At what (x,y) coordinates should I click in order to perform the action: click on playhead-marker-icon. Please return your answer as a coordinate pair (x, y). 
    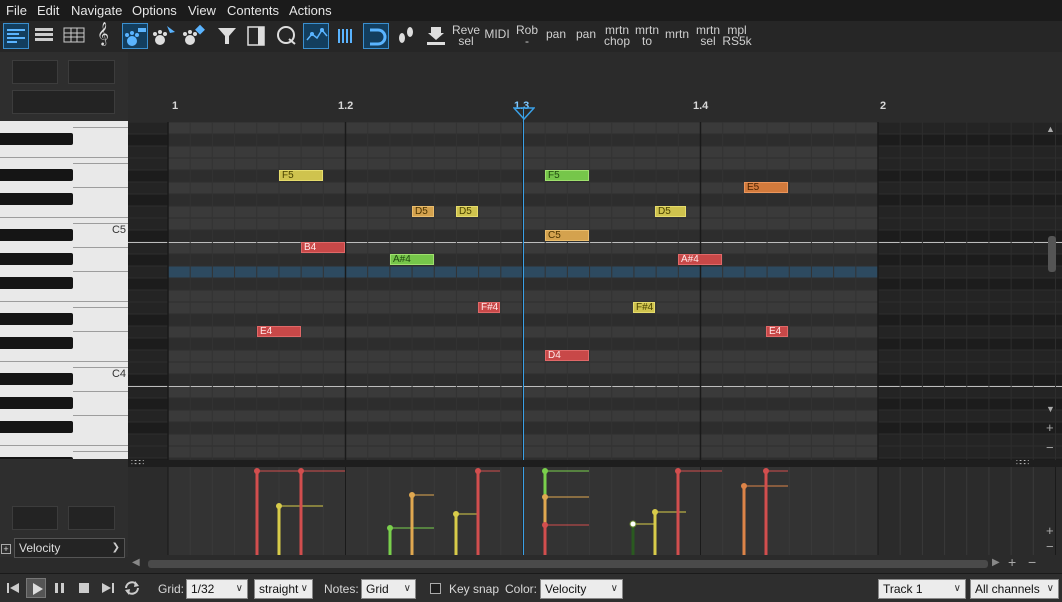
    Looking at the image, I should click on (524, 114).